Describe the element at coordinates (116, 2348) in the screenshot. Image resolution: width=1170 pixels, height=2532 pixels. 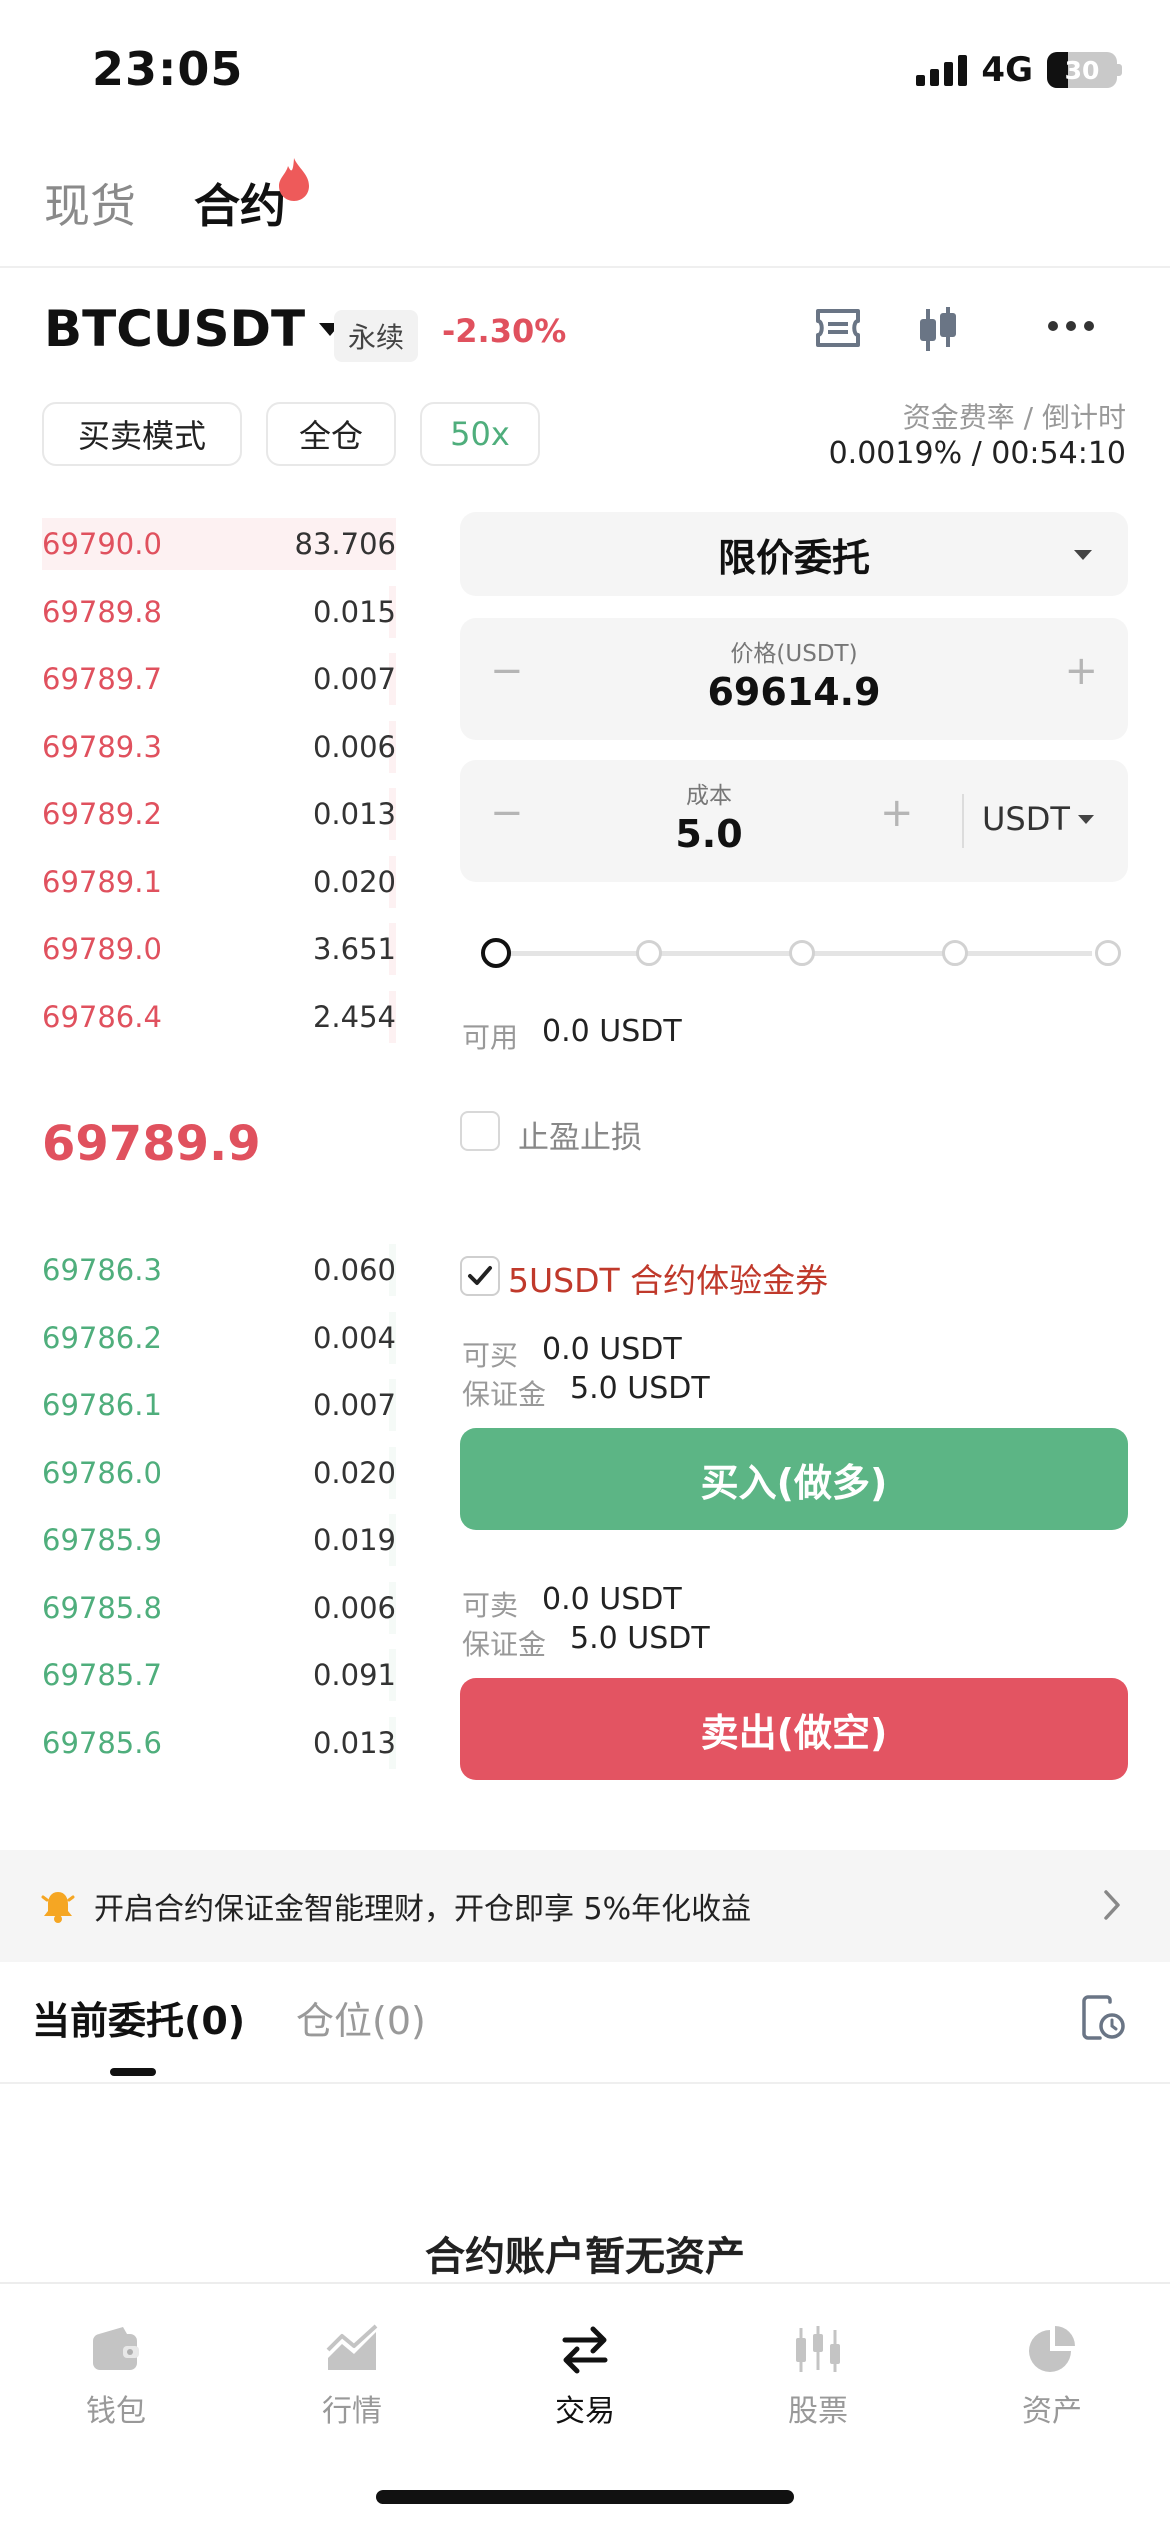
I see `wallet-icon` at that location.